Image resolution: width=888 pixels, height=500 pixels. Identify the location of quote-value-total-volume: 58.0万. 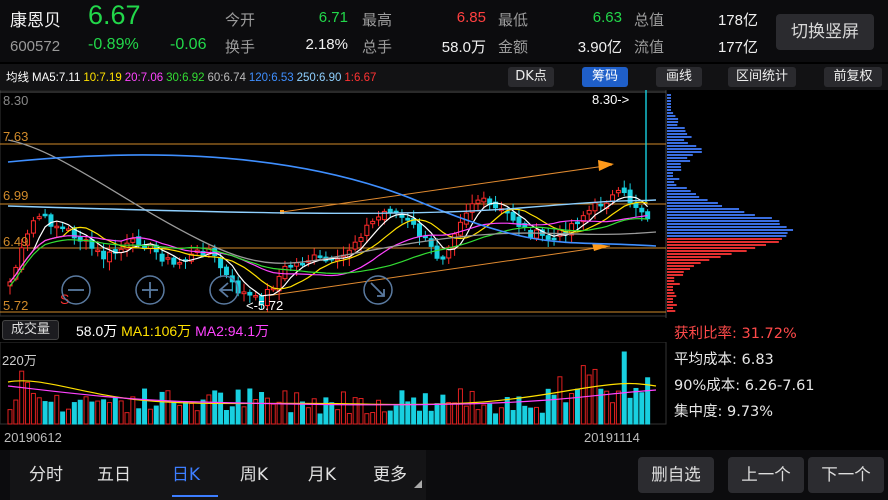
(463, 47).